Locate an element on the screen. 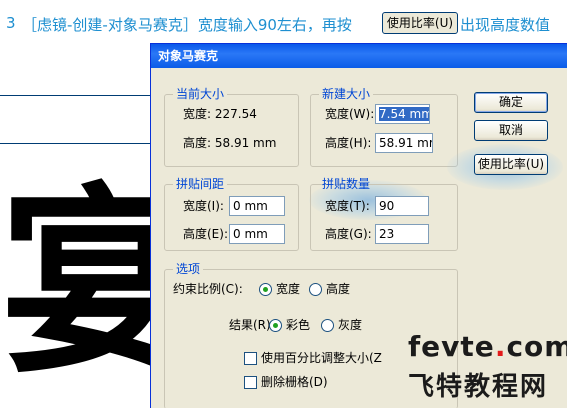 The width and height of the screenshot is (567, 408). spacing-height-input: 0 mm is located at coordinates (257, 234).